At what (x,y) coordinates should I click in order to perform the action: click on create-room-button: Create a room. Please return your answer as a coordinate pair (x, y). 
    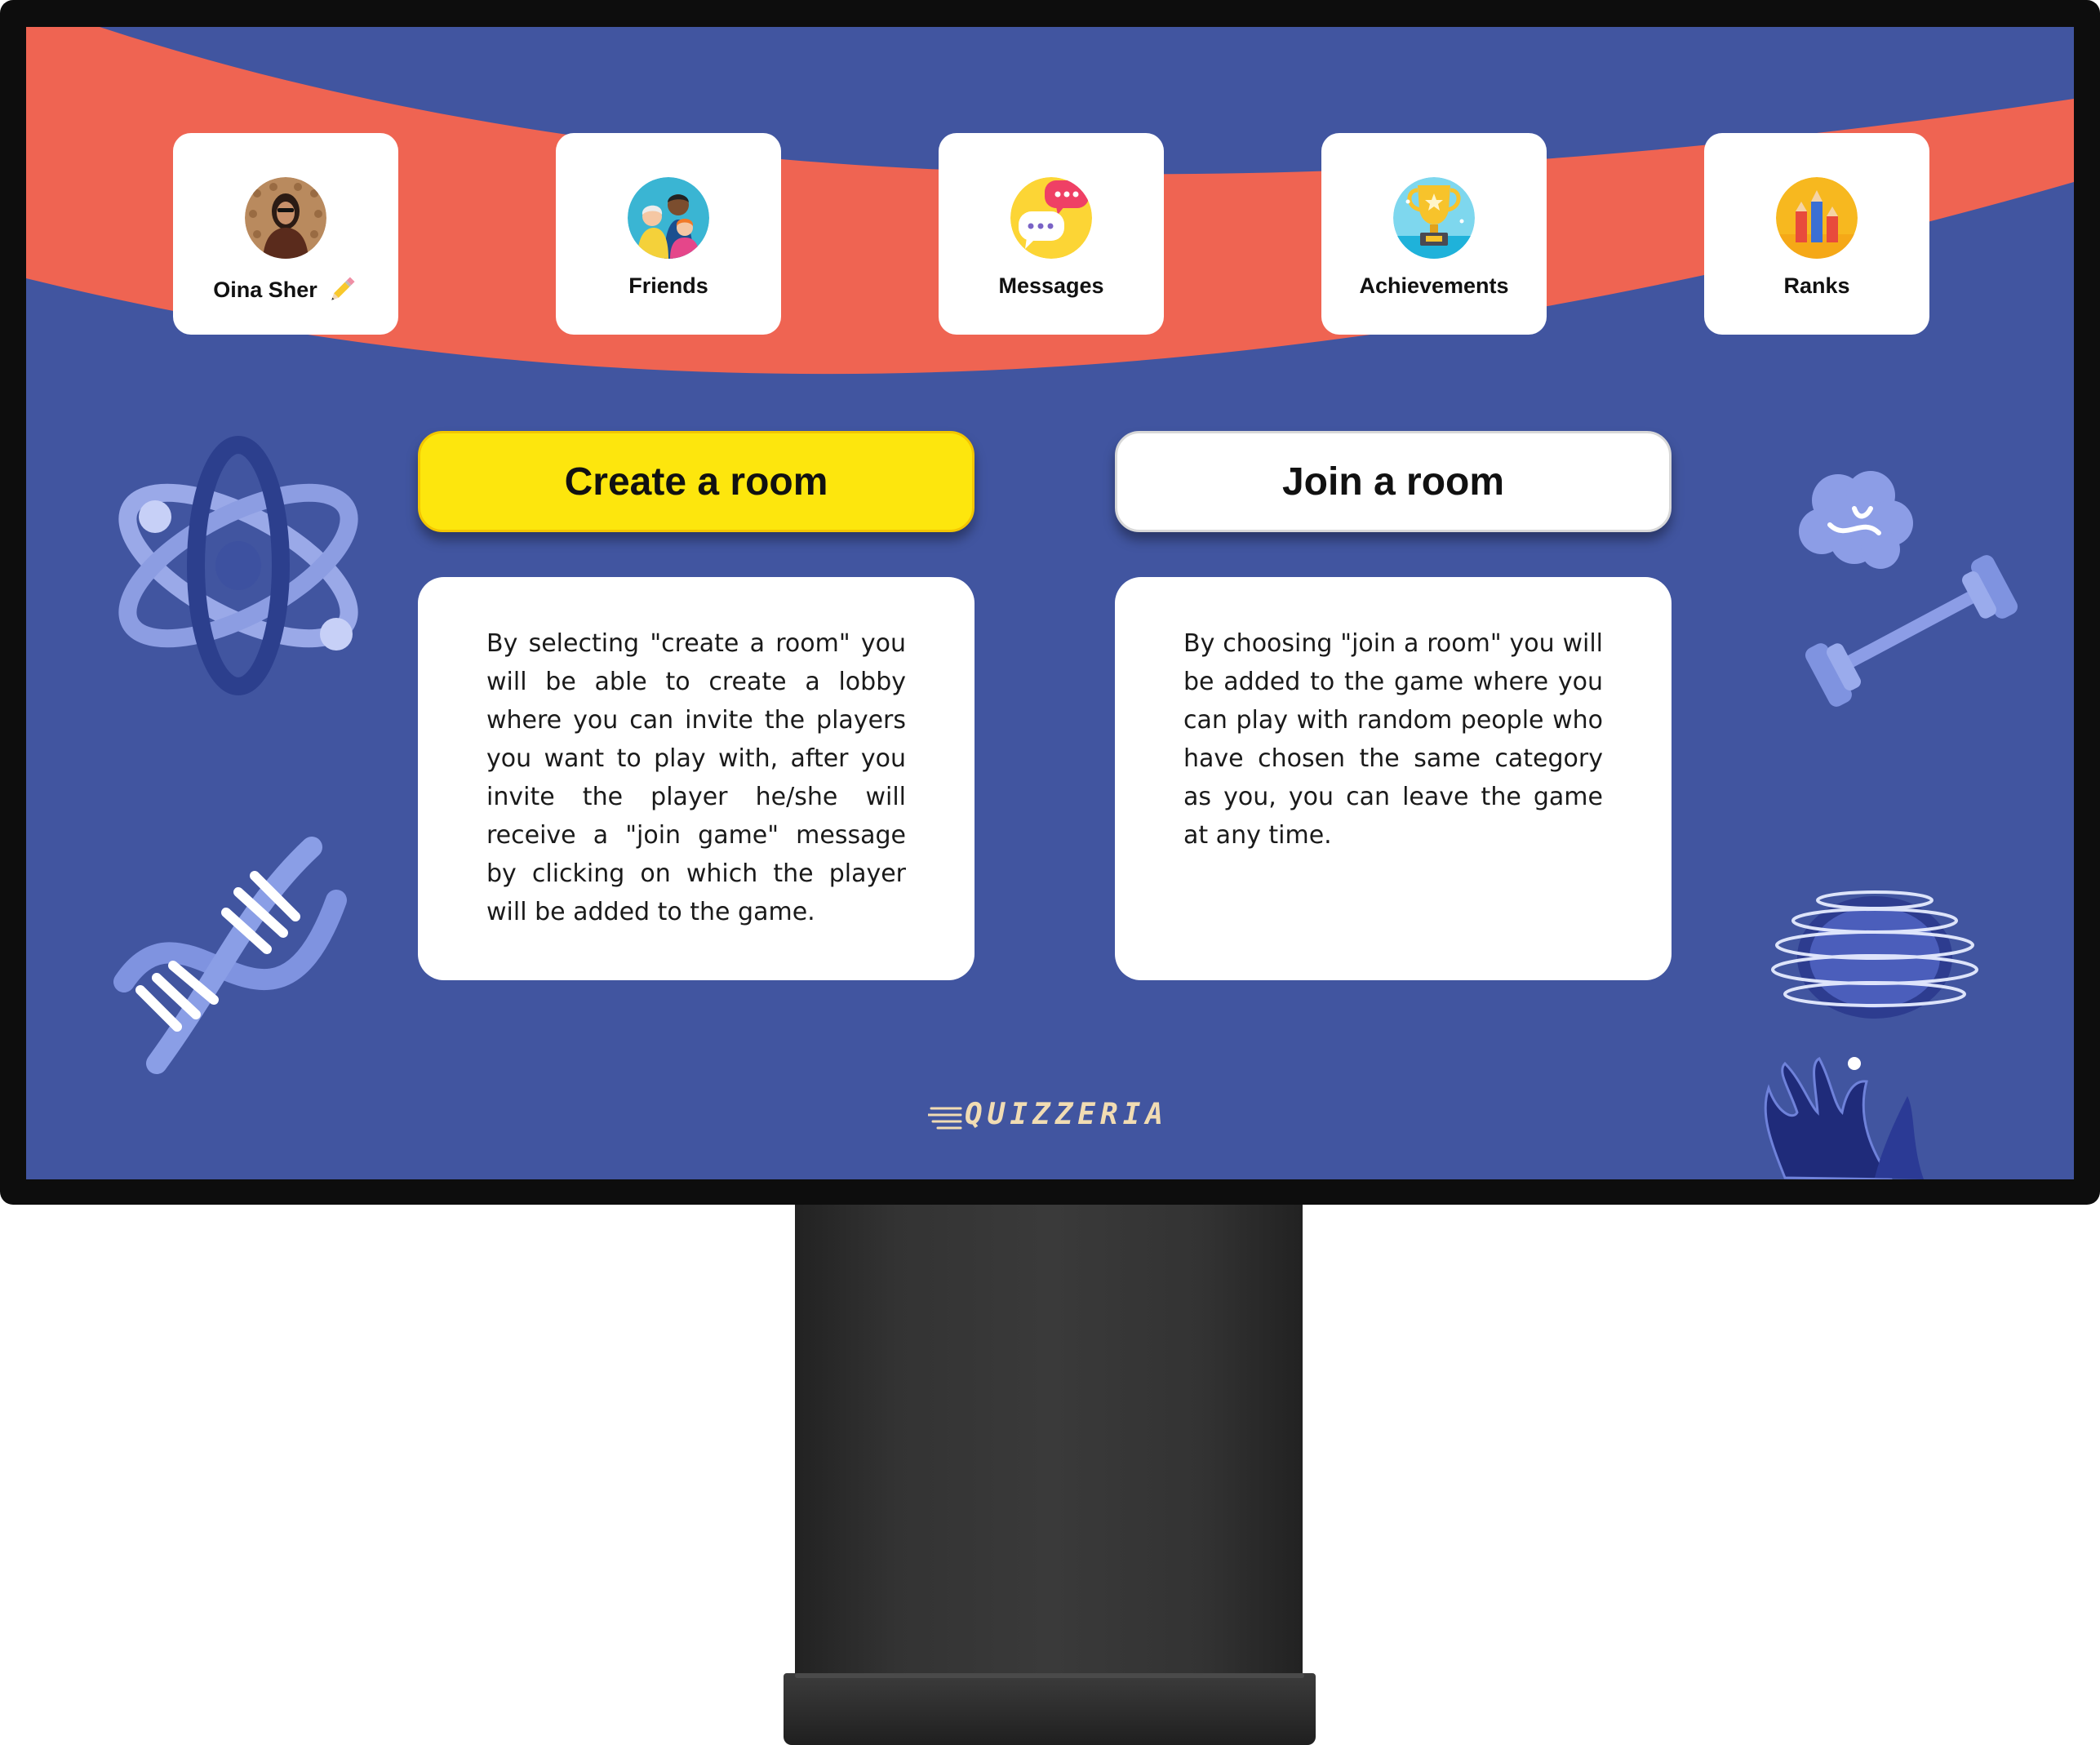
    Looking at the image, I should click on (696, 481).